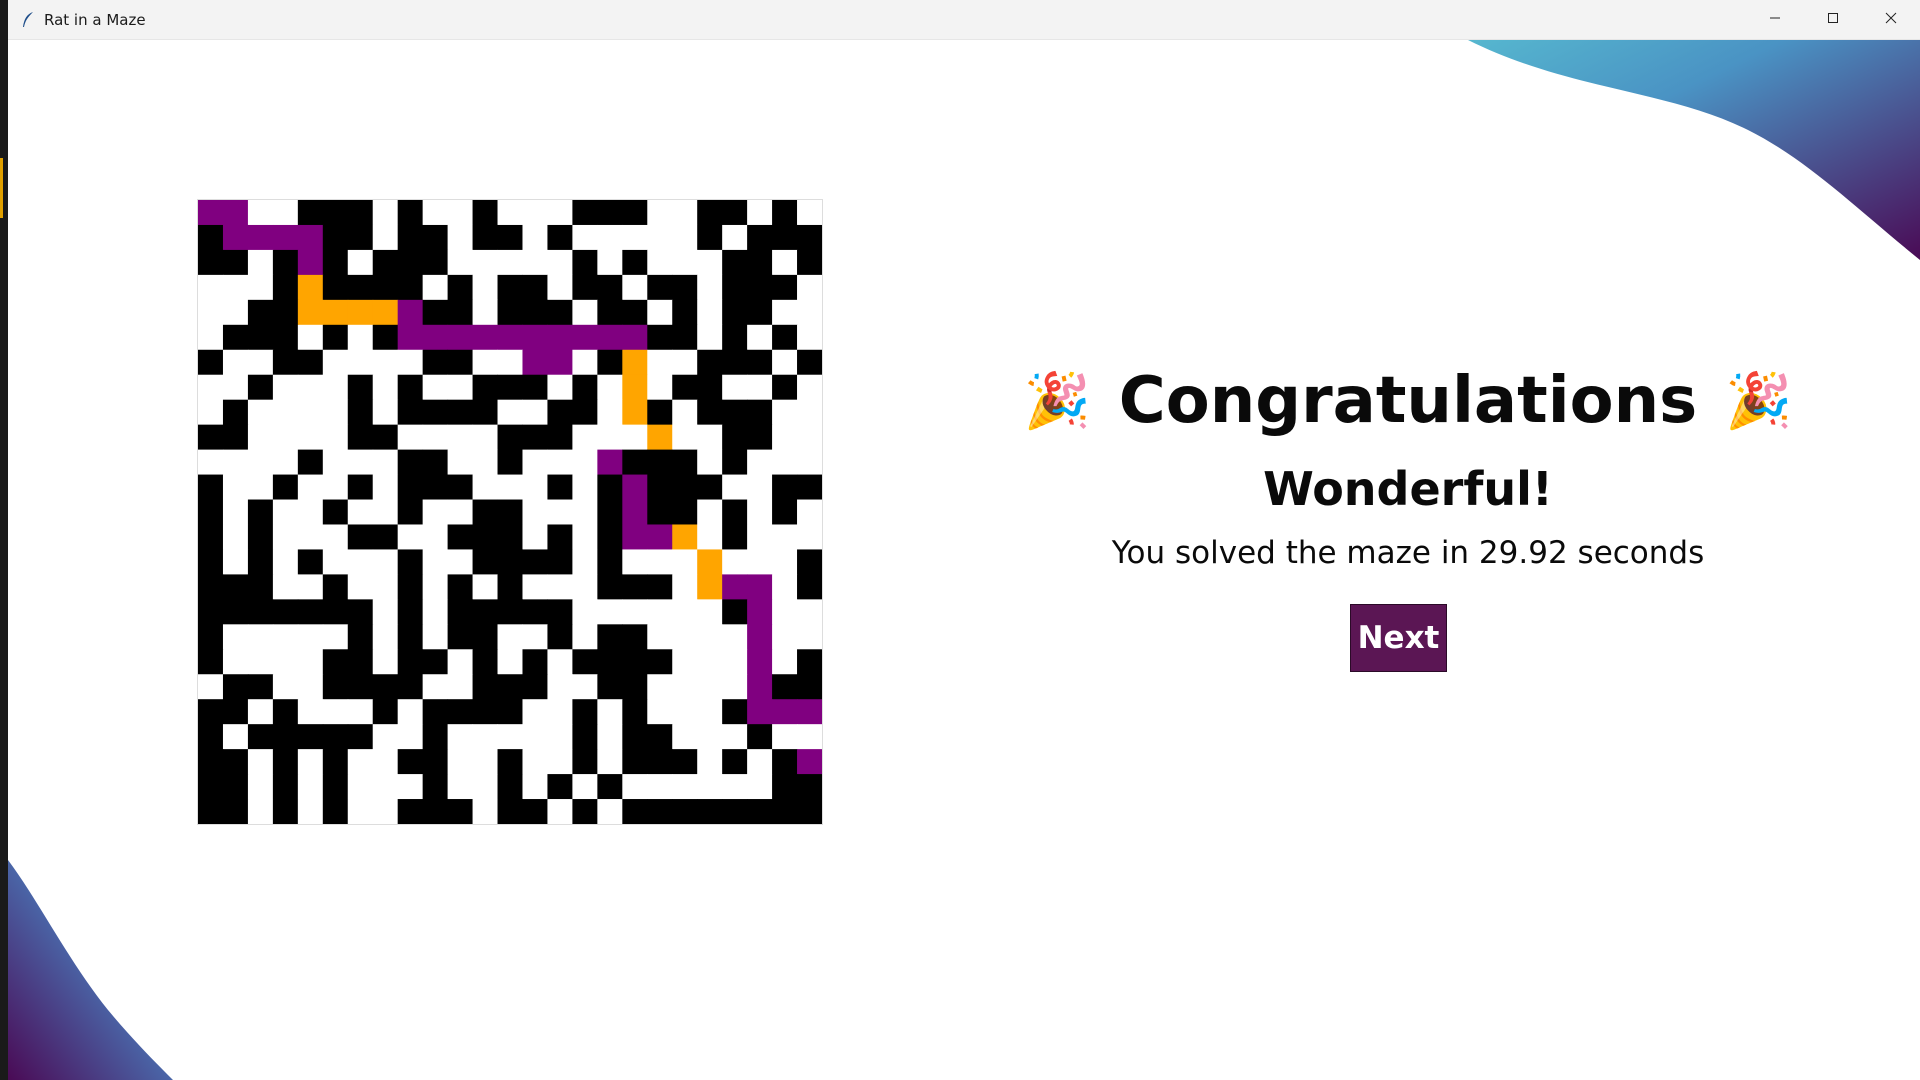  Describe the element at coordinates (1398, 638) in the screenshot. I see `next-button: Next` at that location.